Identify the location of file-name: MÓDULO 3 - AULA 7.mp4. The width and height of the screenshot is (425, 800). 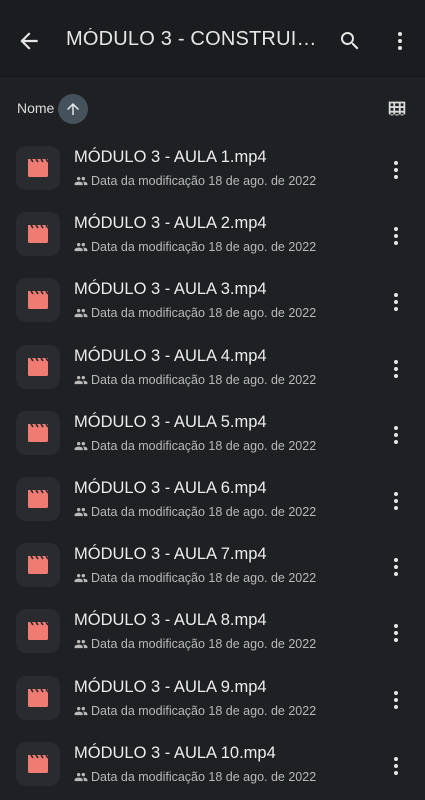
(170, 554).